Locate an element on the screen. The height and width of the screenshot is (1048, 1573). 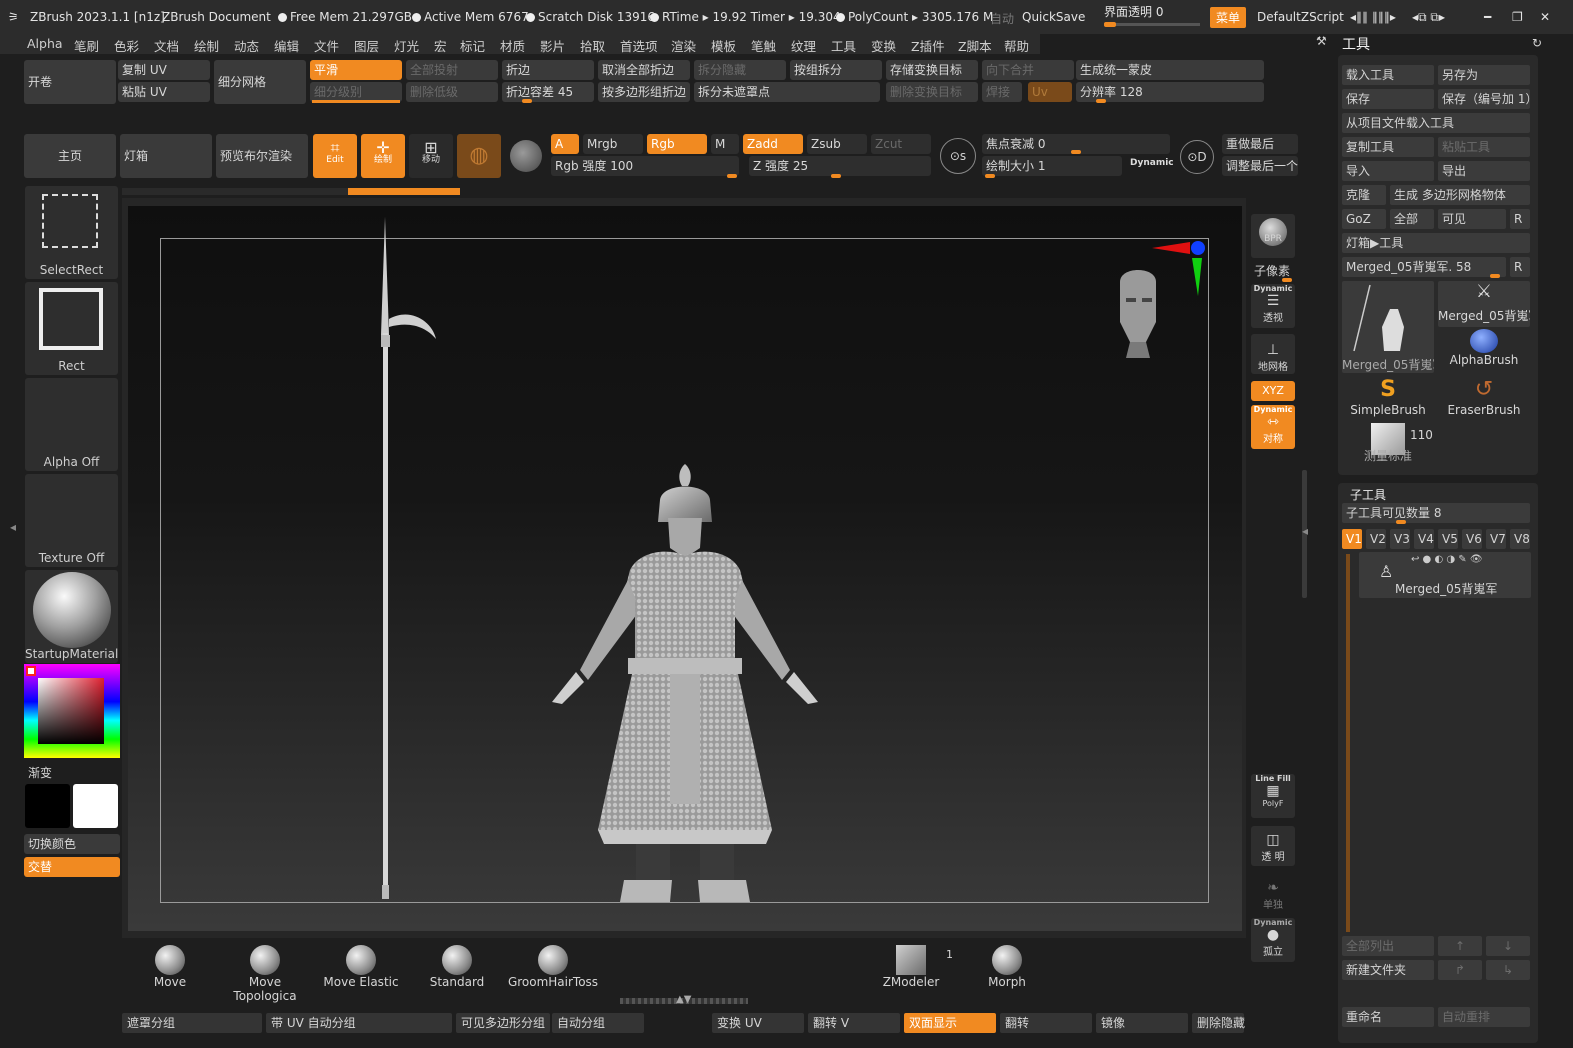
make-polymesh-button: 生成 多边形网格物体 is located at coordinates (1460, 195).